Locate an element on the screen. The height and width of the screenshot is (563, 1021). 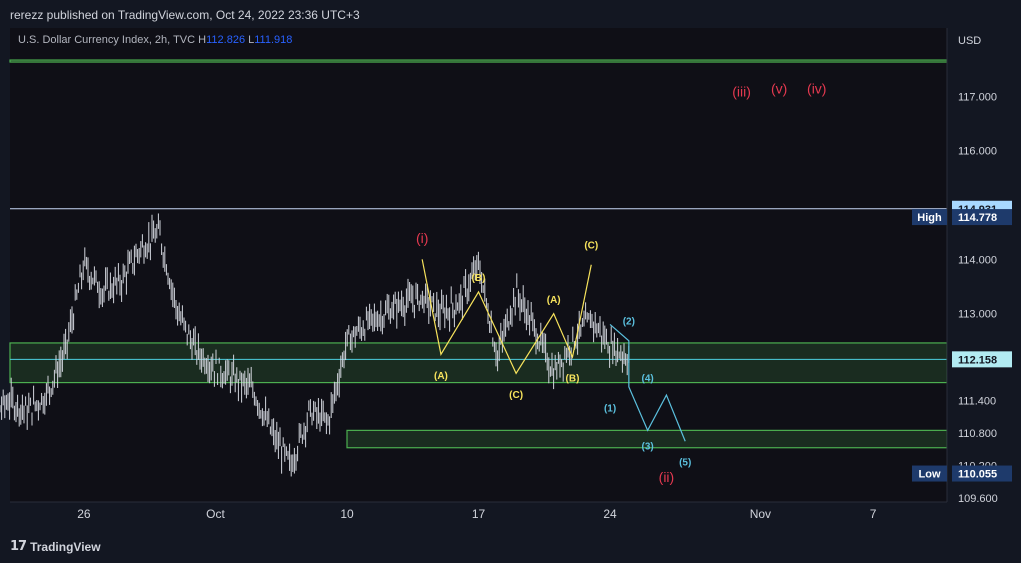
wave-label: (2) is located at coordinates (629, 321).